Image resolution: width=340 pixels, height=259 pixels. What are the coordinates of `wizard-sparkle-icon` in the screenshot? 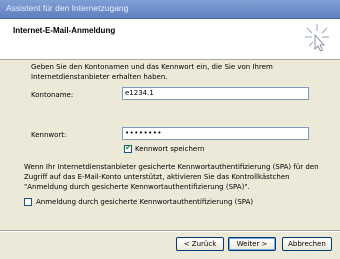 It's located at (317, 38).